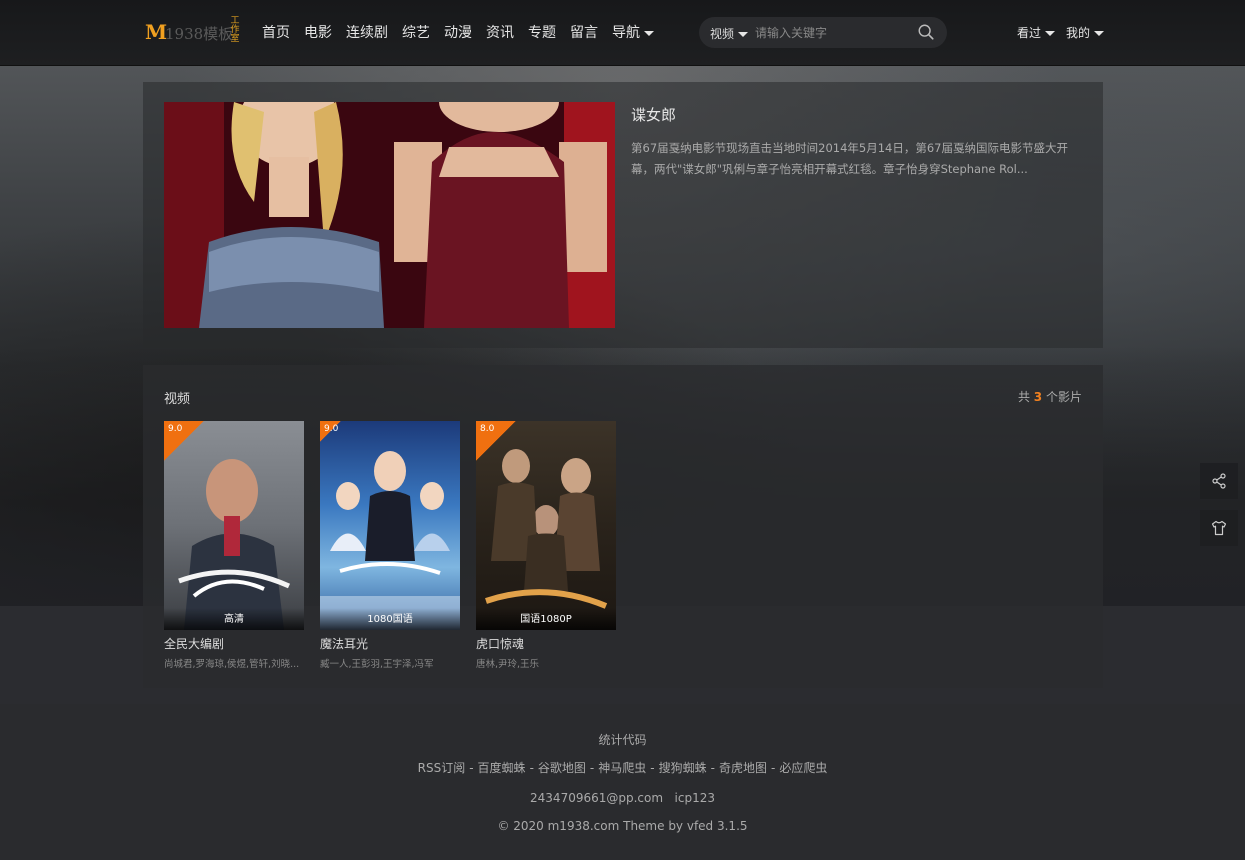 The width and height of the screenshot is (1245, 860). What do you see at coordinates (442, 768) in the screenshot?
I see `footer-link-rss: RSS订阅` at bounding box center [442, 768].